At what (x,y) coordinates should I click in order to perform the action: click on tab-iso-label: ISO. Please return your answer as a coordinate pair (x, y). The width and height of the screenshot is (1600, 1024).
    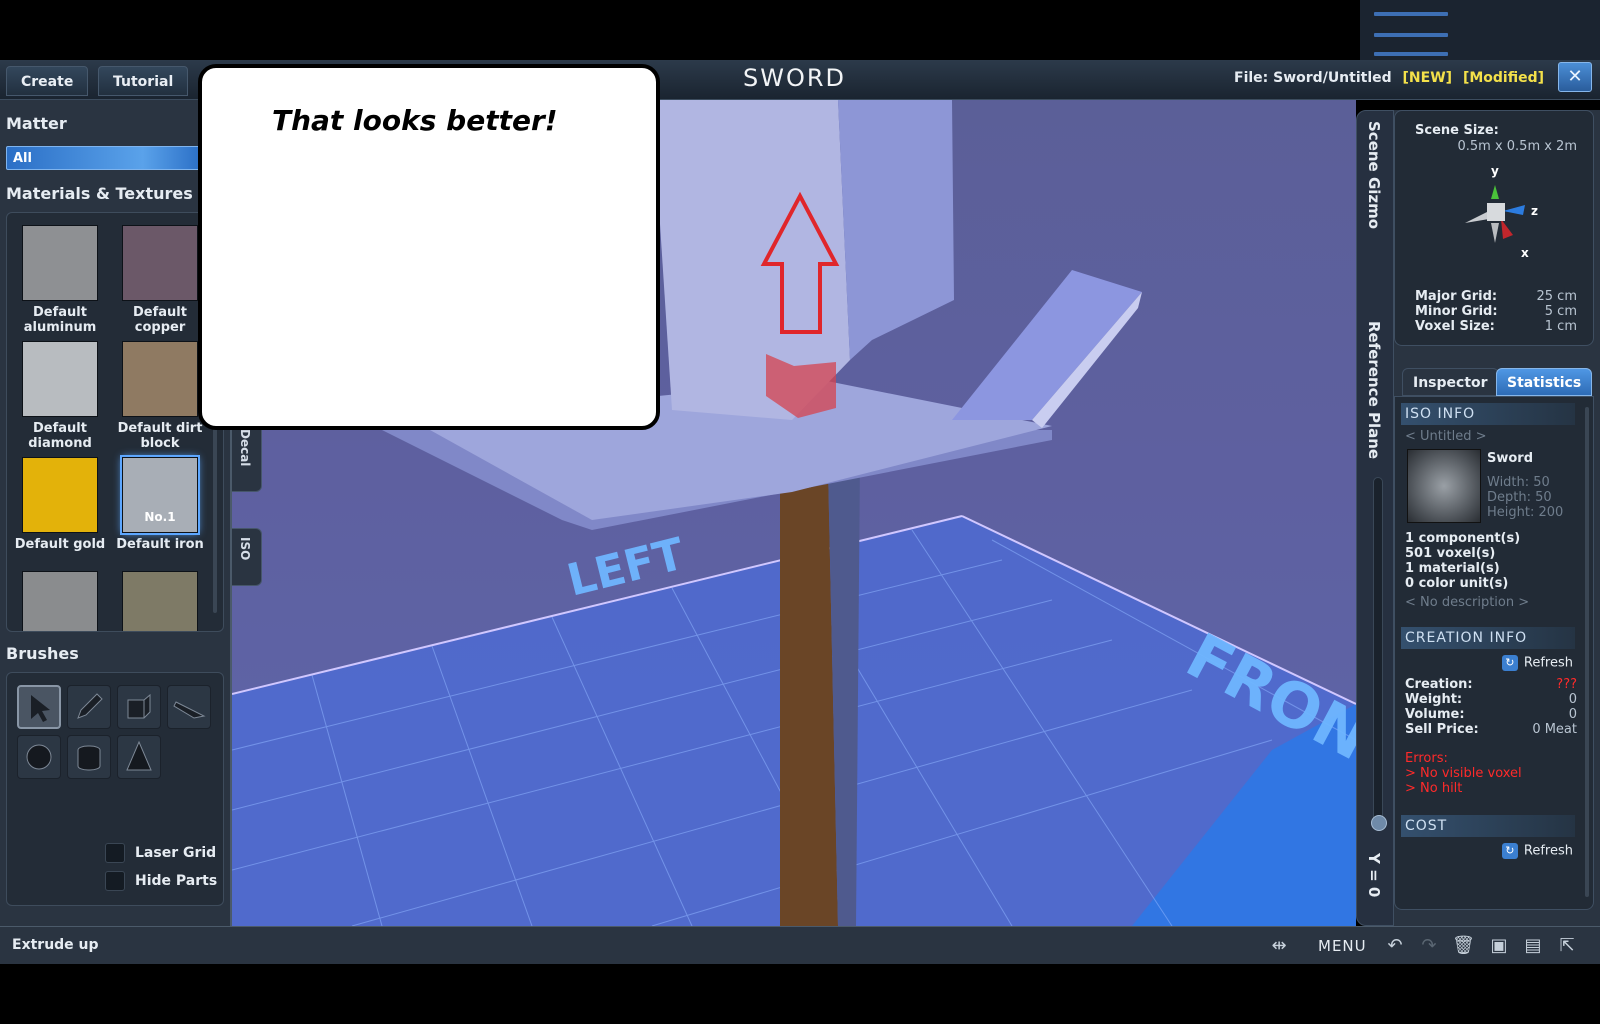
    Looking at the image, I should click on (245, 549).